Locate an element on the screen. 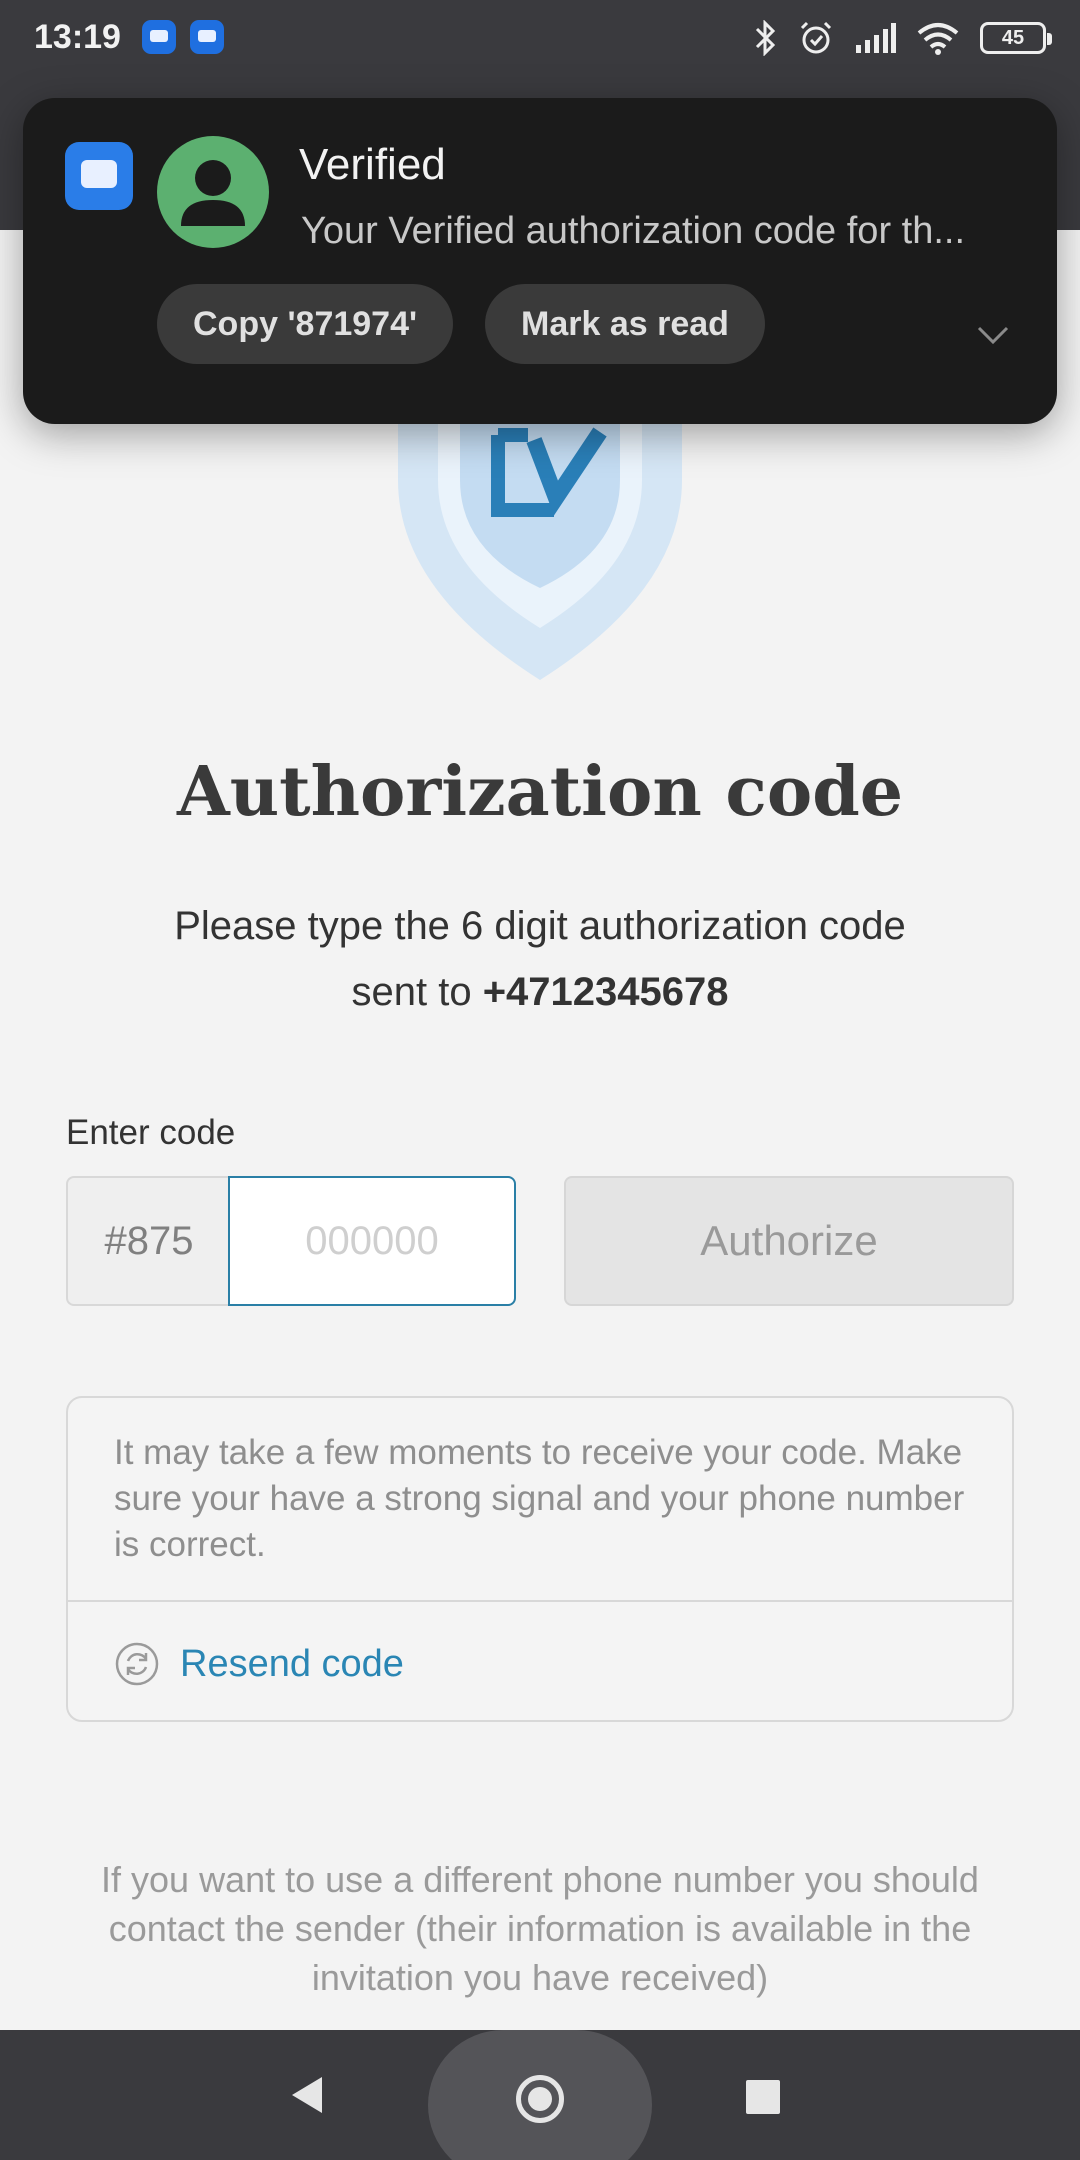 This screenshot has height=2160, width=1080. status-bar: 13:19 45 is located at coordinates (540, 39).